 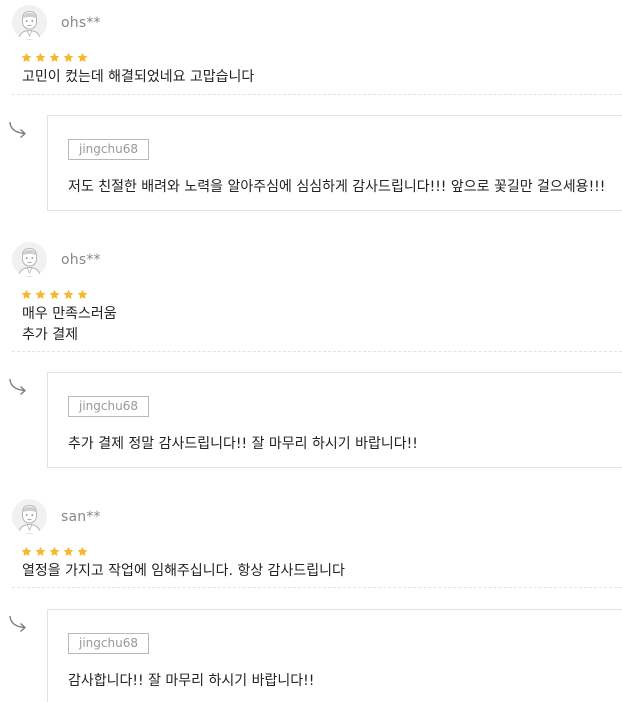 What do you see at coordinates (334, 655) in the screenshot?
I see `seller-reply: jingchu68 감사합니다!! 잘 마무리 하시기 바랍니다!!` at bounding box center [334, 655].